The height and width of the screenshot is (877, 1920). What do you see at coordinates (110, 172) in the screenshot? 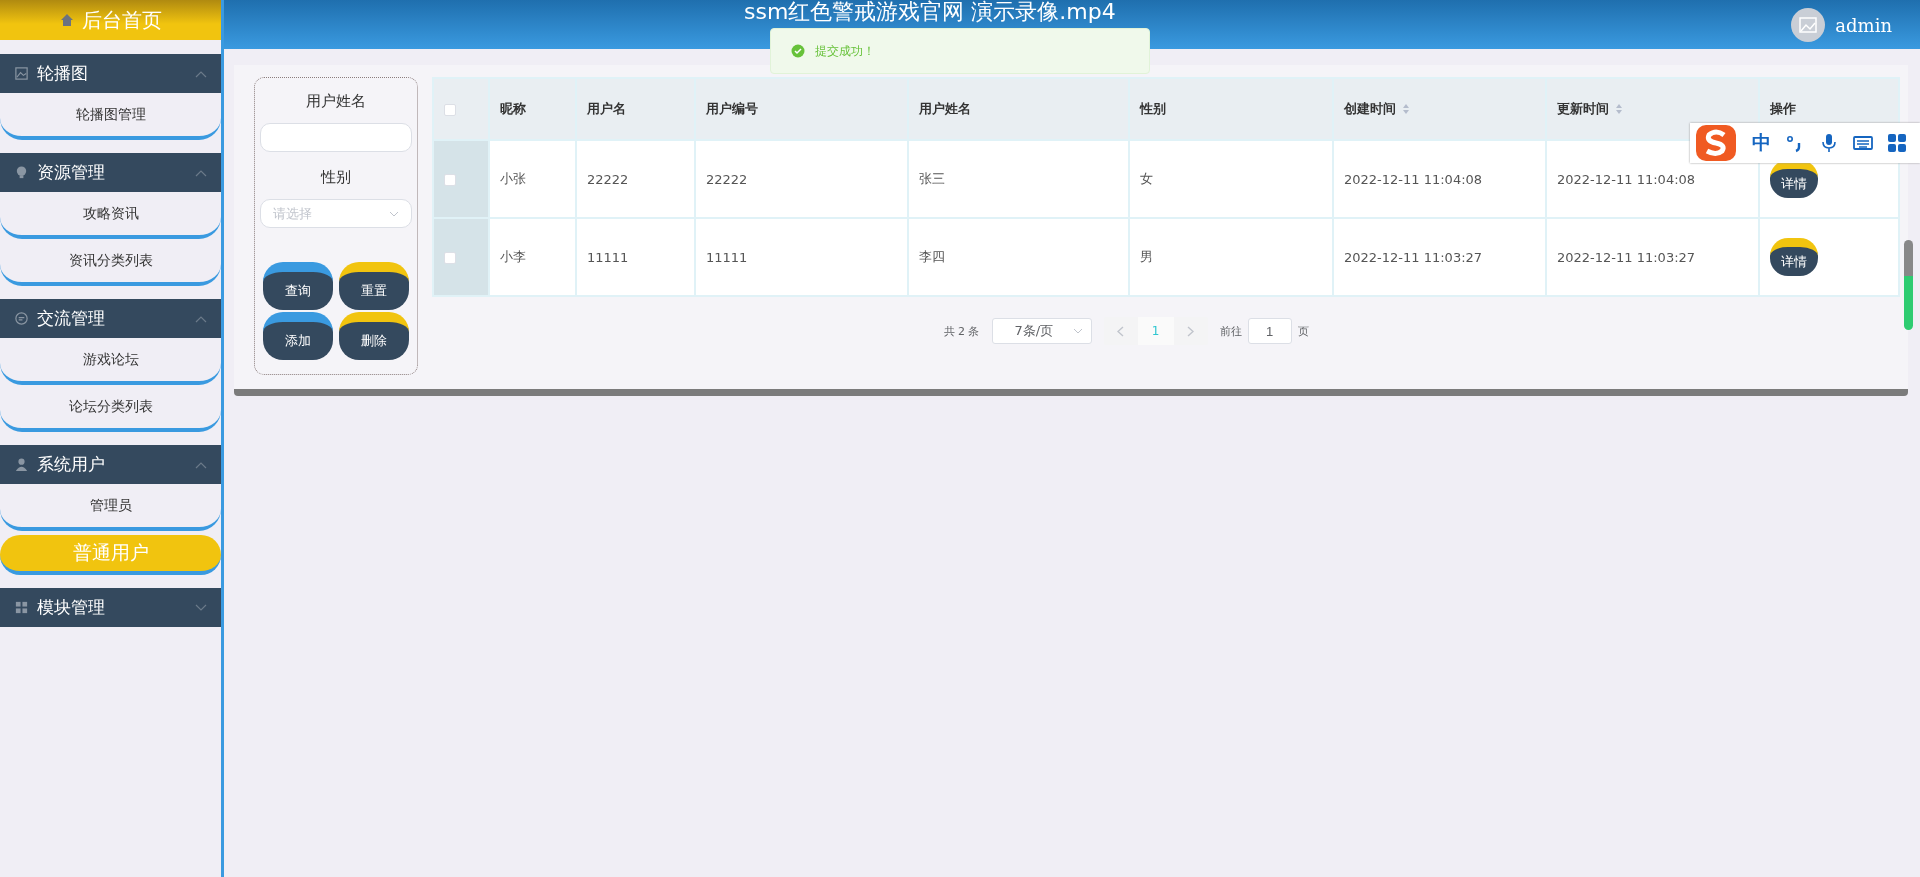
I see `menu-group-header: 资源管理` at bounding box center [110, 172].